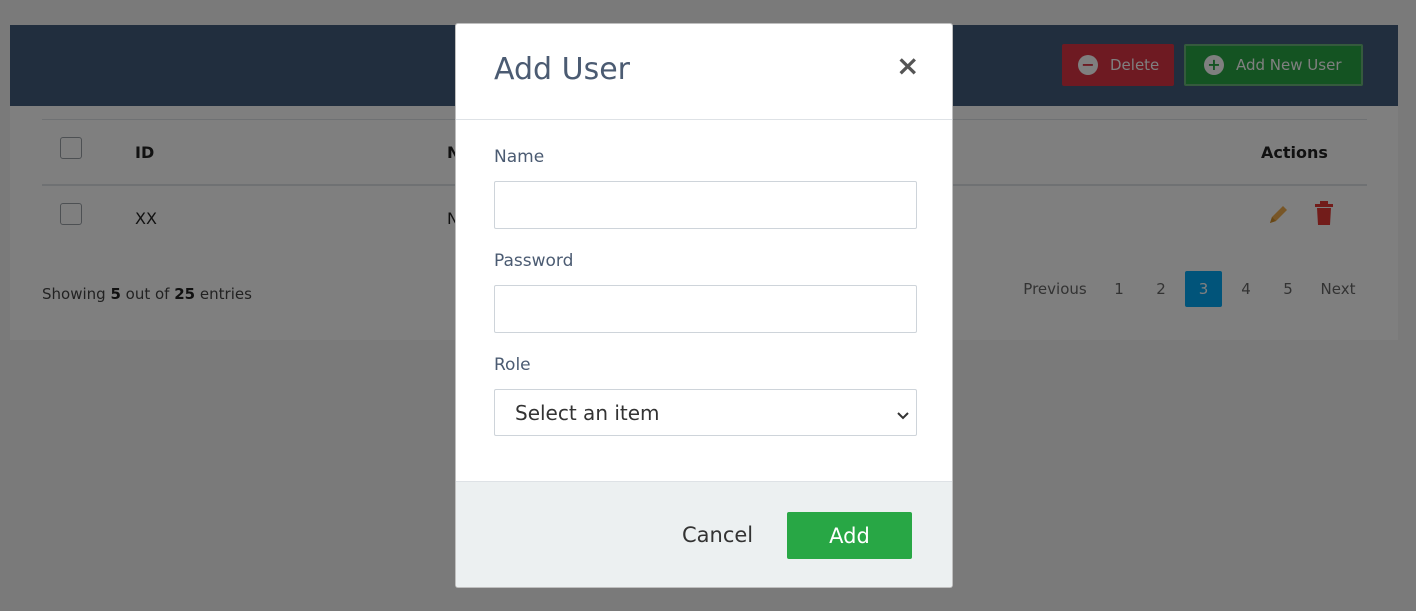  Describe the element at coordinates (907, 66) in the screenshot. I see `close-icon: ×` at that location.